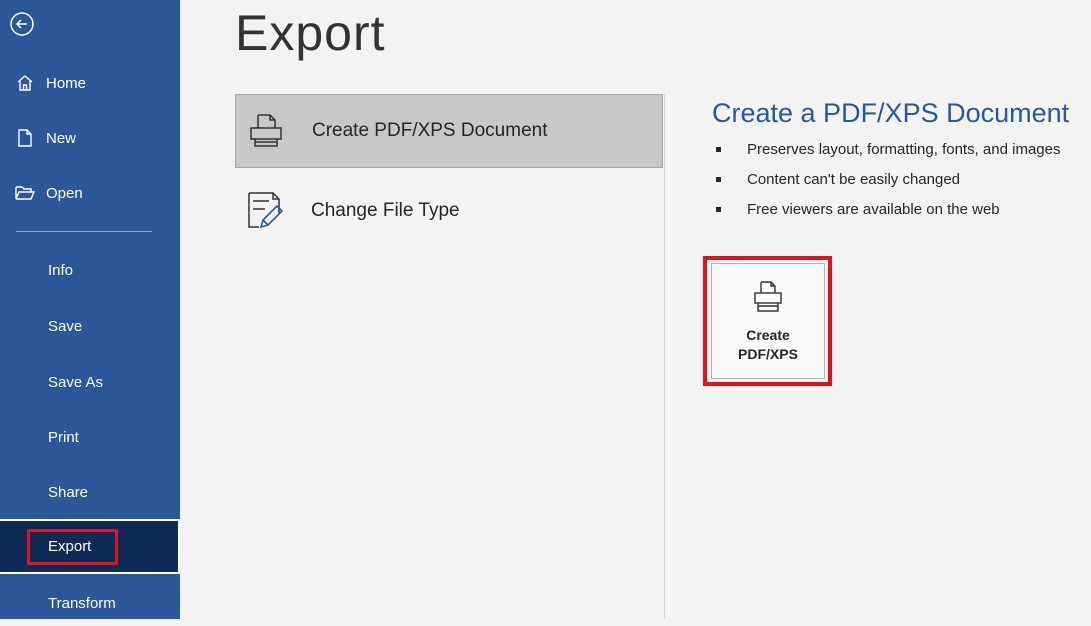  I want to click on sidebar-item-save-as: Save As, so click(90, 382).